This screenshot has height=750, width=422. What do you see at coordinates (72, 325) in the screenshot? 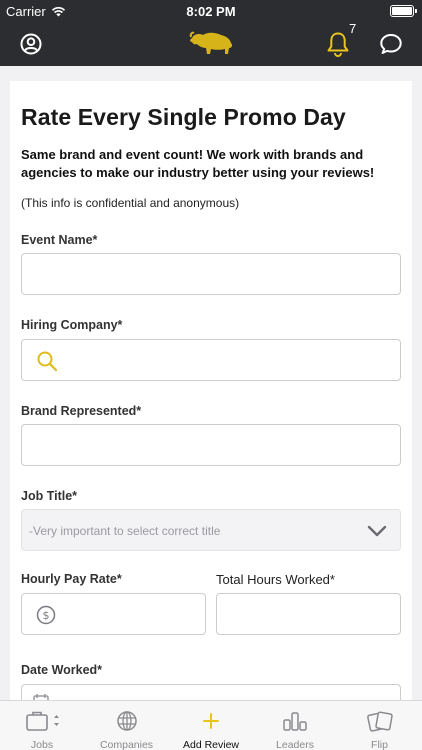
I see `hiring-company-label: Hiring Company*` at bounding box center [72, 325].